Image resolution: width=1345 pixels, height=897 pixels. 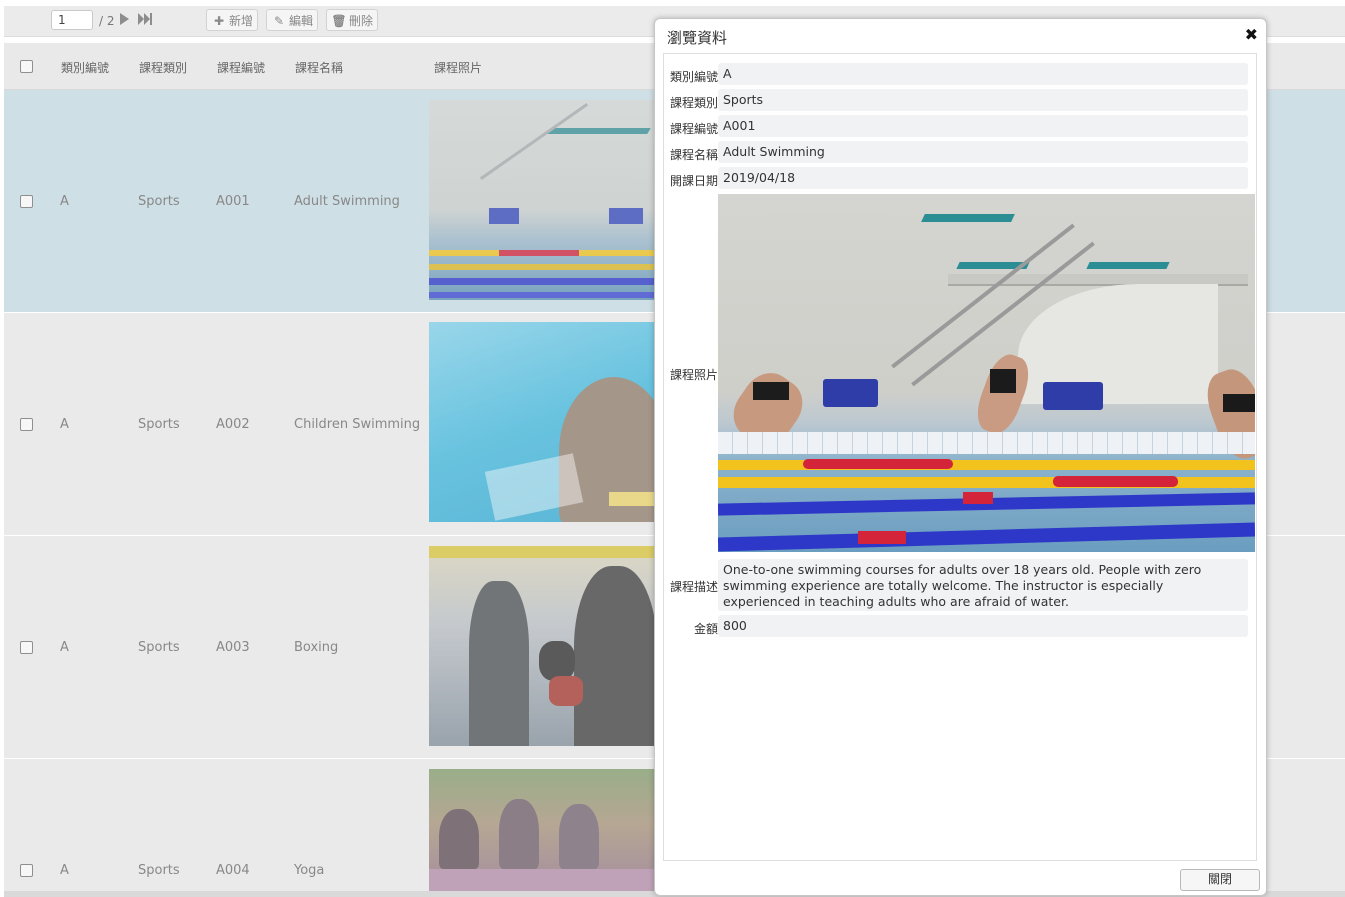 What do you see at coordinates (1251, 34) in the screenshot?
I see `close-icon: ✖` at bounding box center [1251, 34].